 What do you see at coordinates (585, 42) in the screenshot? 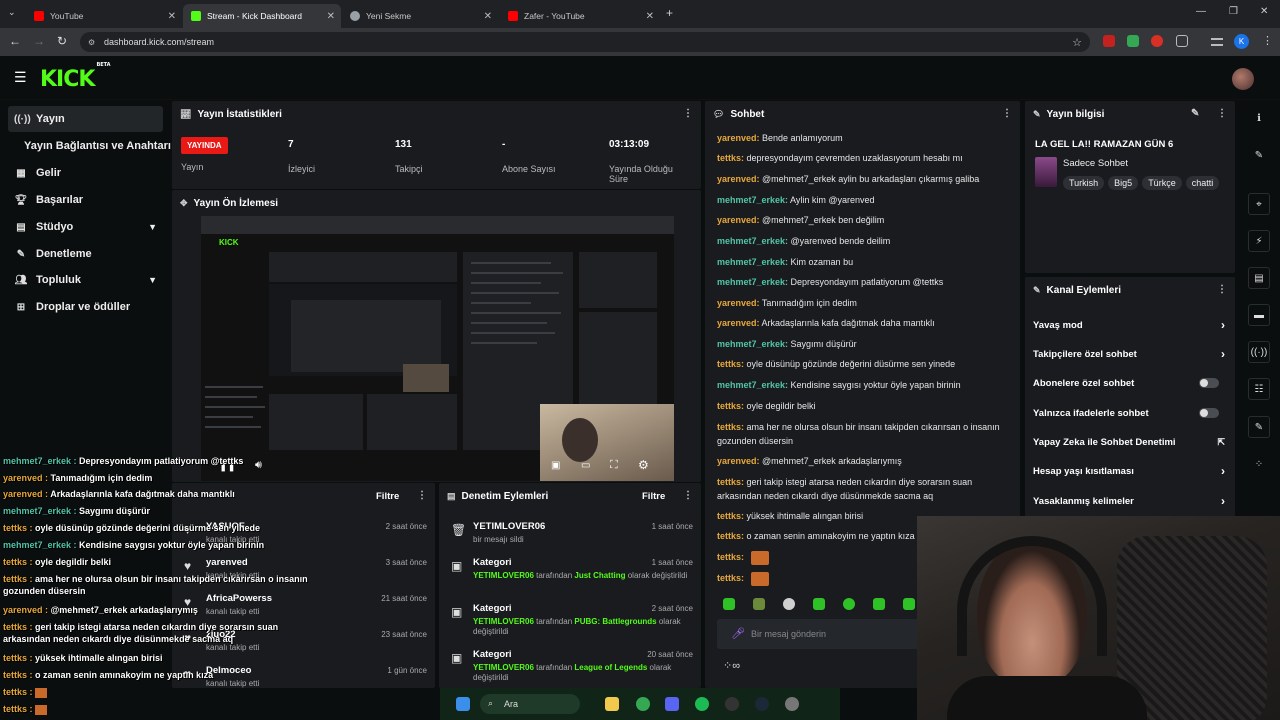
I see `url-input: ⚙ dashboard.kick.com/stream ☆` at bounding box center [585, 42].